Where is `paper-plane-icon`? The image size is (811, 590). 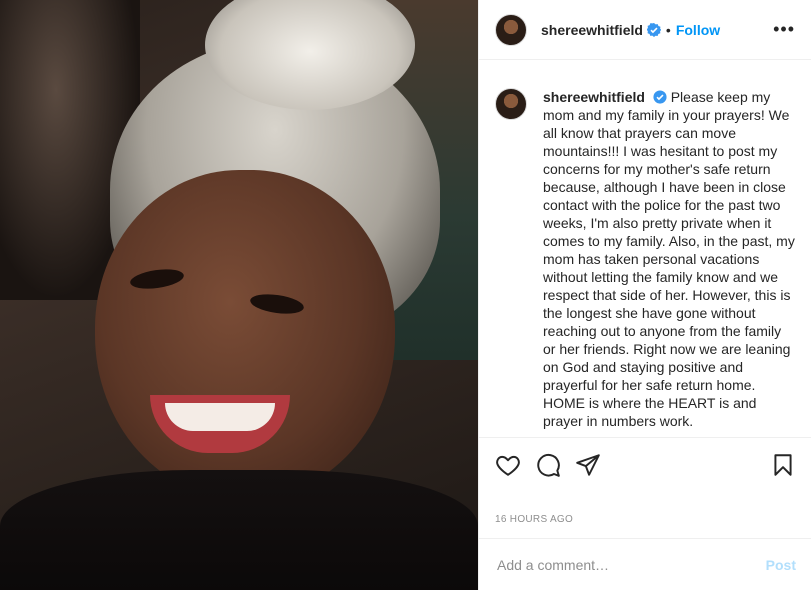
paper-plane-icon is located at coordinates (588, 465).